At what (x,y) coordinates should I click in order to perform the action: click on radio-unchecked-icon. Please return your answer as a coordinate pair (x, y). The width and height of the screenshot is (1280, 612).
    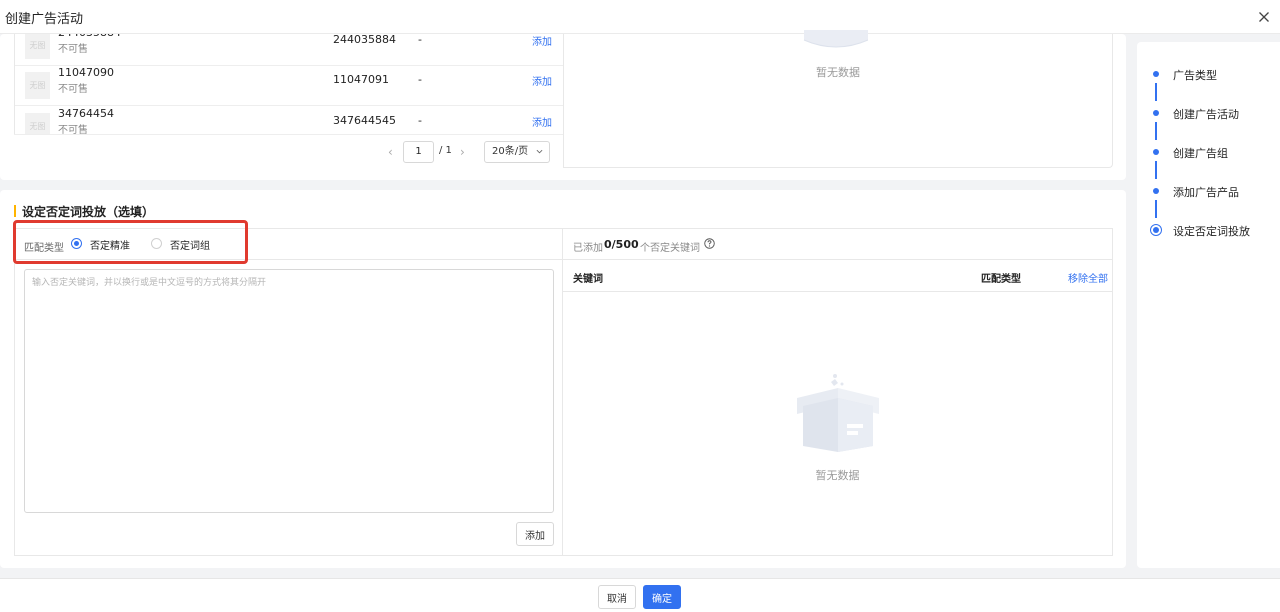
    Looking at the image, I should click on (156, 243).